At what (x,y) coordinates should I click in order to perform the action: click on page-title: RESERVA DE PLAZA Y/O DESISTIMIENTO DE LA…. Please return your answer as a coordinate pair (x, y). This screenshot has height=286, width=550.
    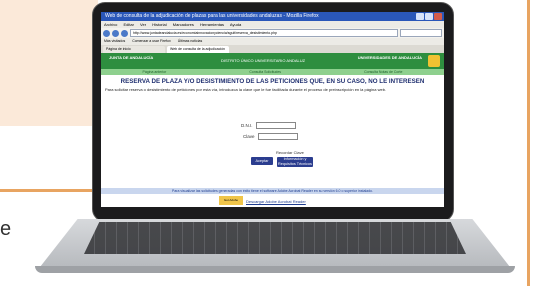
    Looking at the image, I should click on (272, 81).